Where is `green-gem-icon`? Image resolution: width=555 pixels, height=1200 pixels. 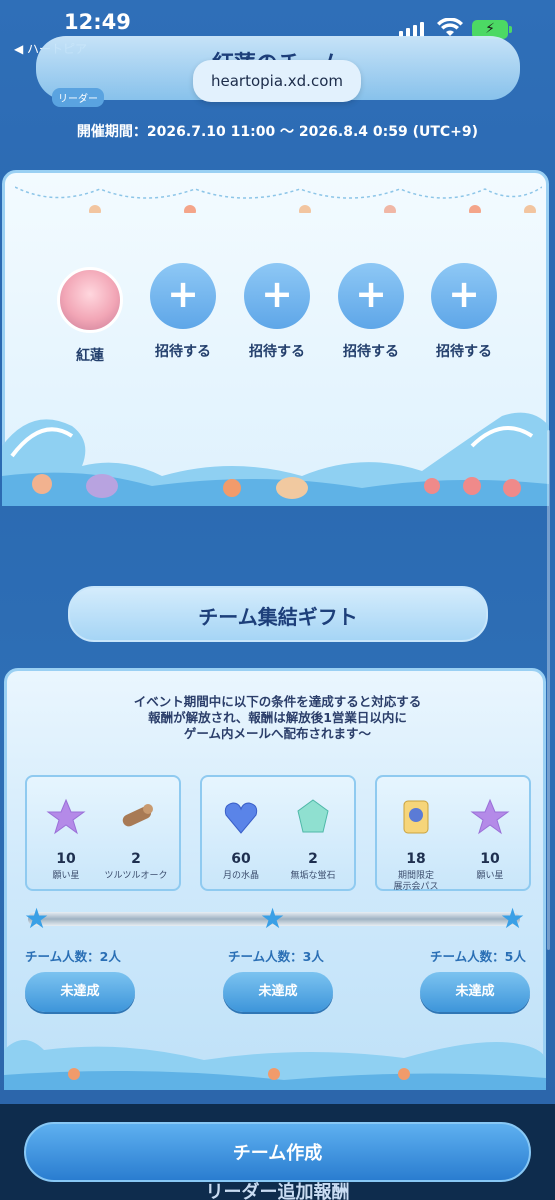 green-gem-icon is located at coordinates (313, 816).